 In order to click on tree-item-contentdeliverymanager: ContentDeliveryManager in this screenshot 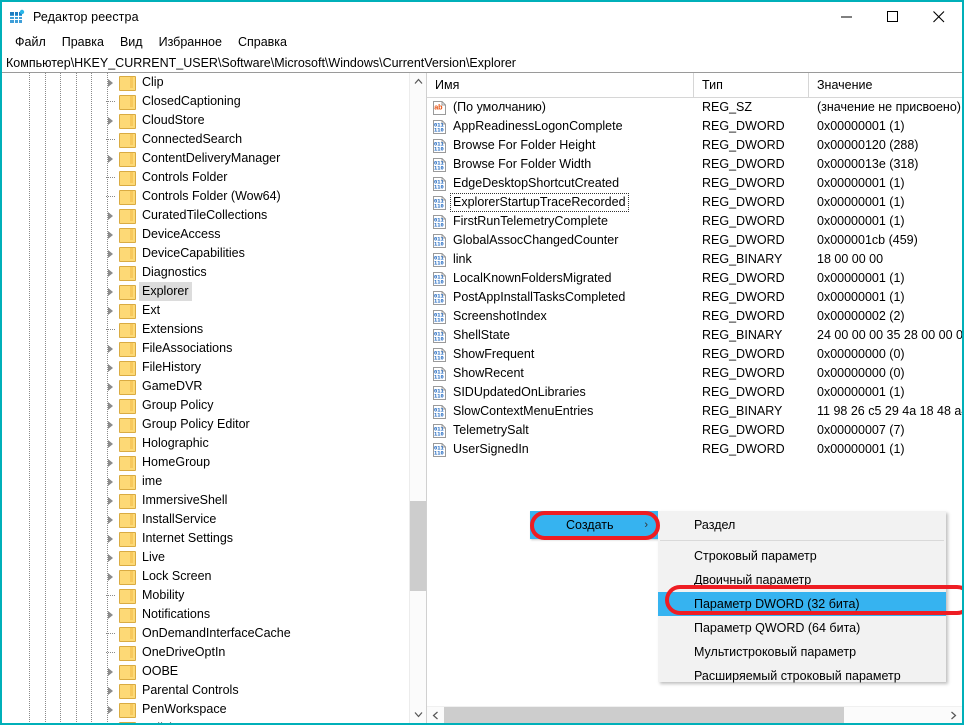, I will do `click(205, 158)`.